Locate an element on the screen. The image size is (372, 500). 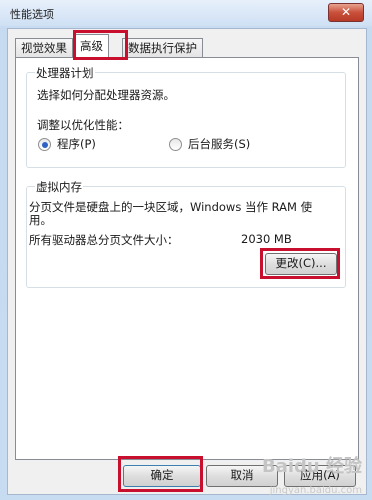
close-icon: ✕ is located at coordinates (346, 12).